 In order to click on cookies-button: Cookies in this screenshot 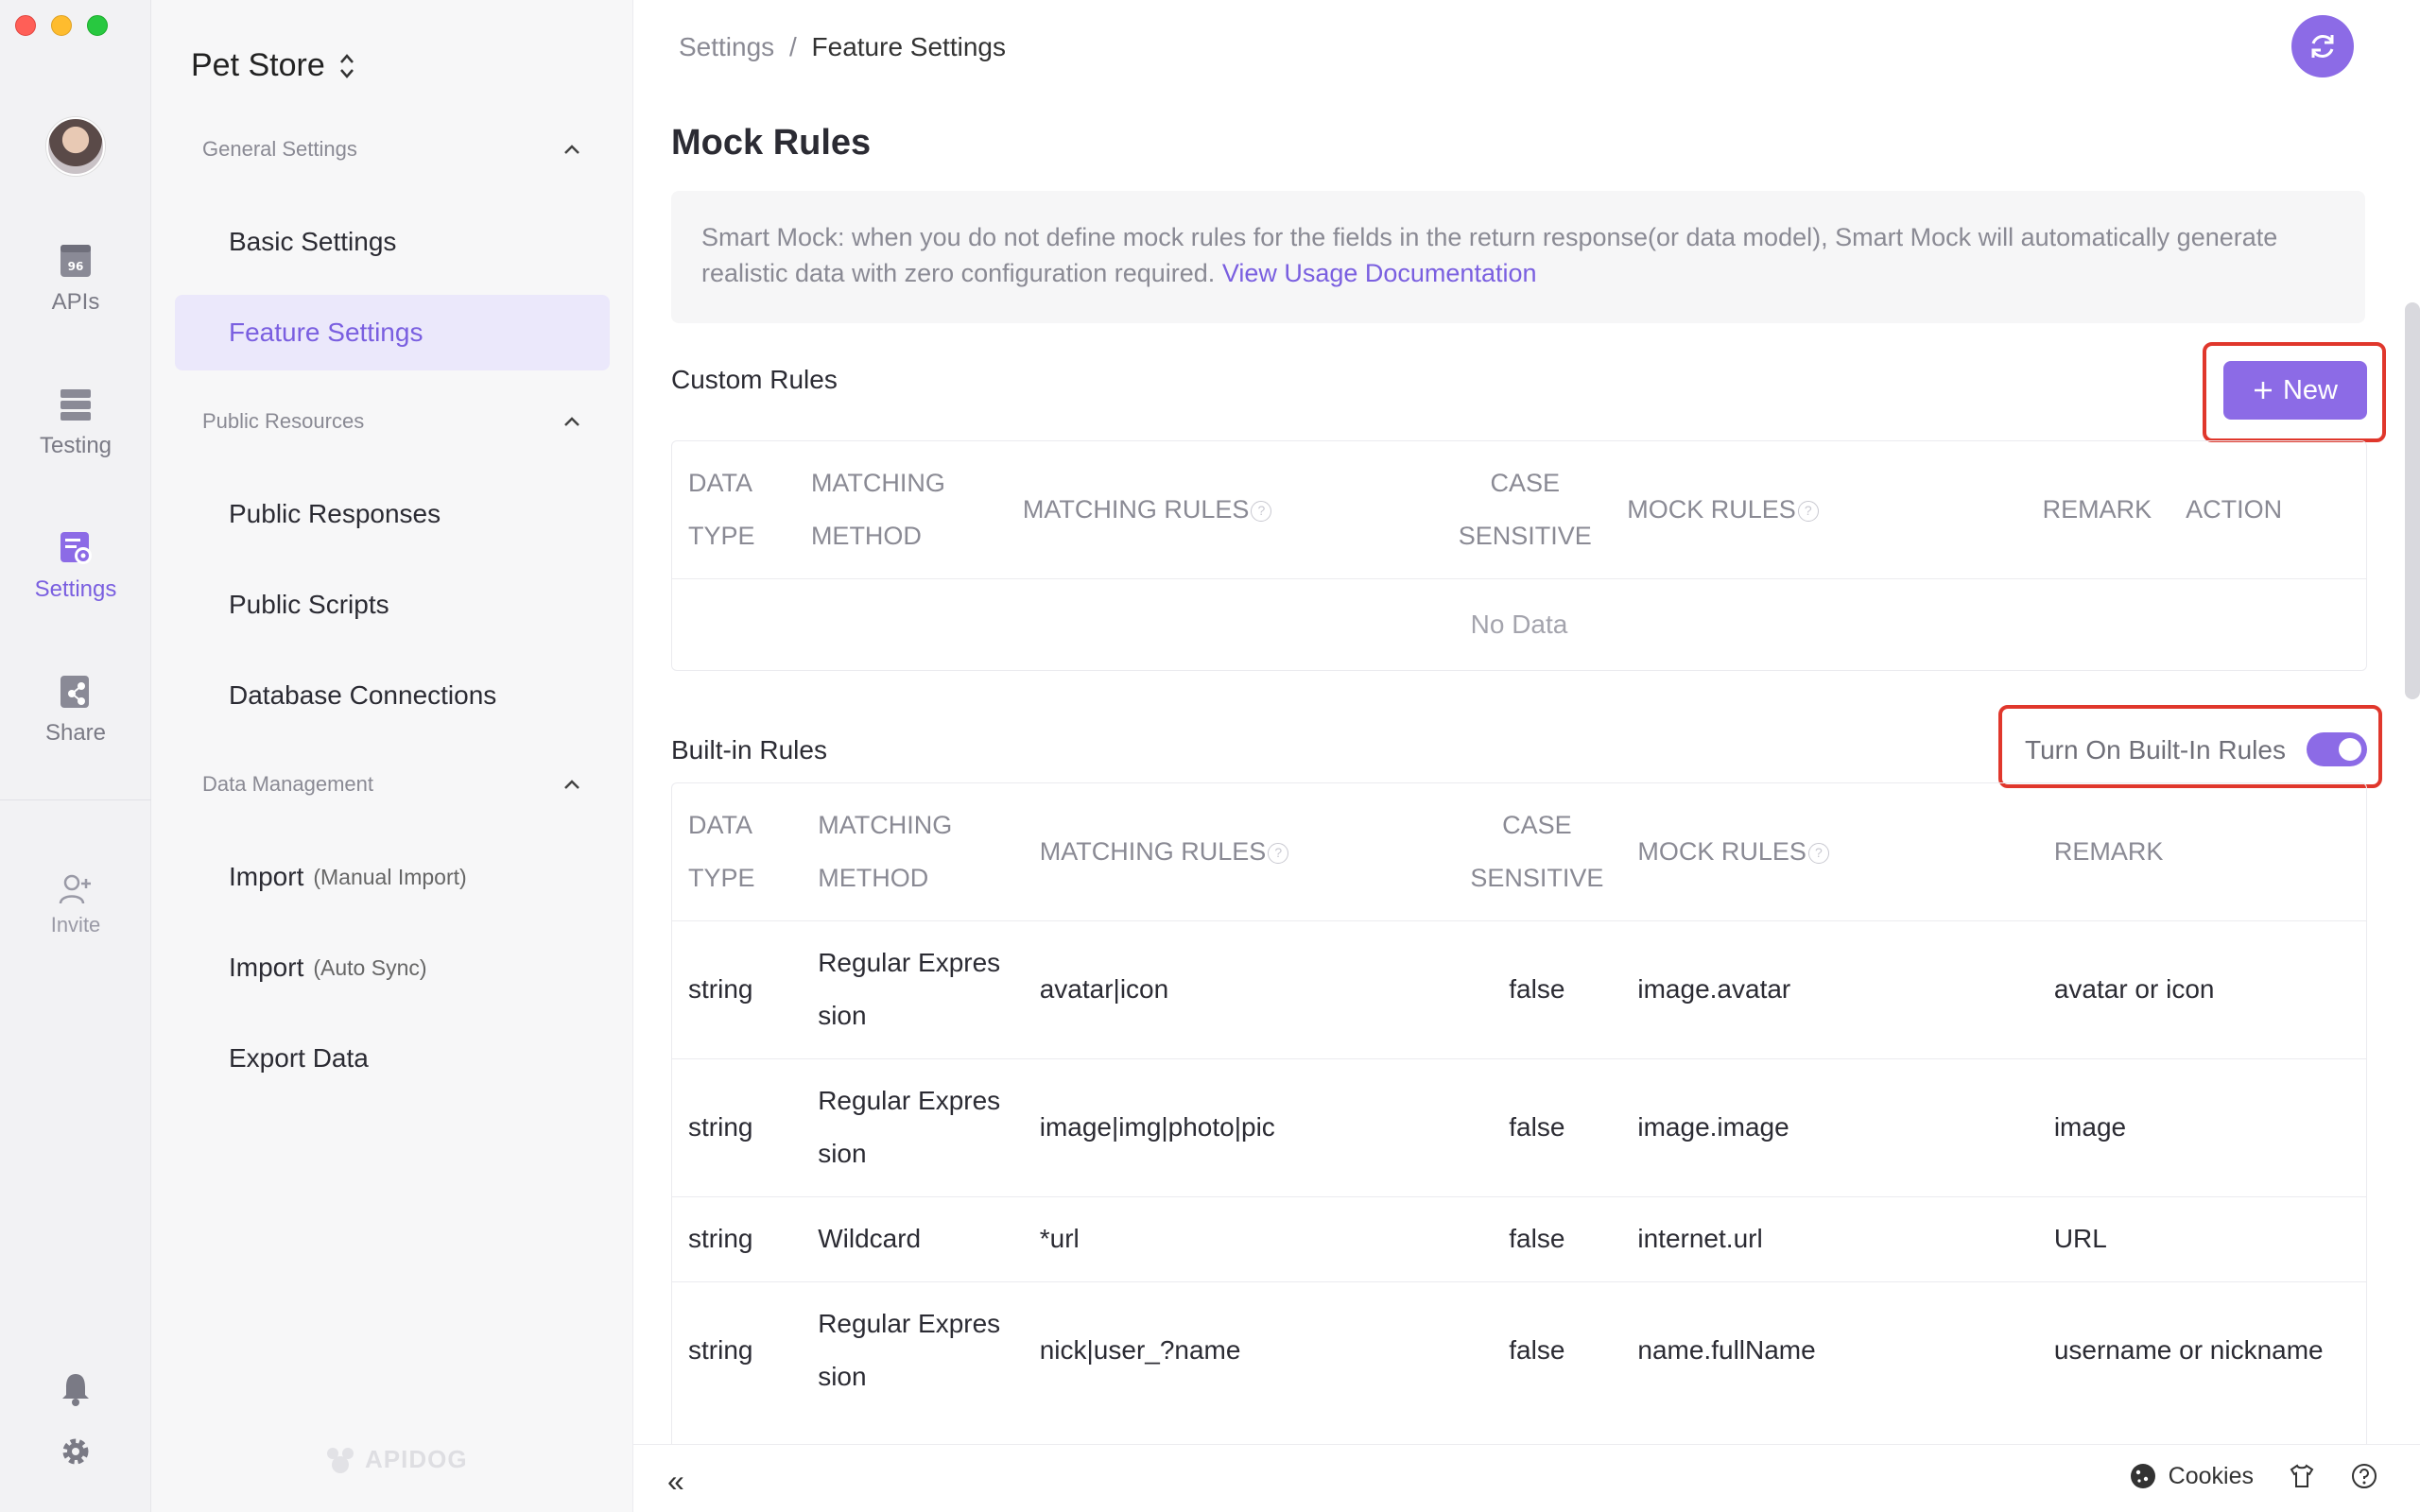, I will do `click(2191, 1476)`.